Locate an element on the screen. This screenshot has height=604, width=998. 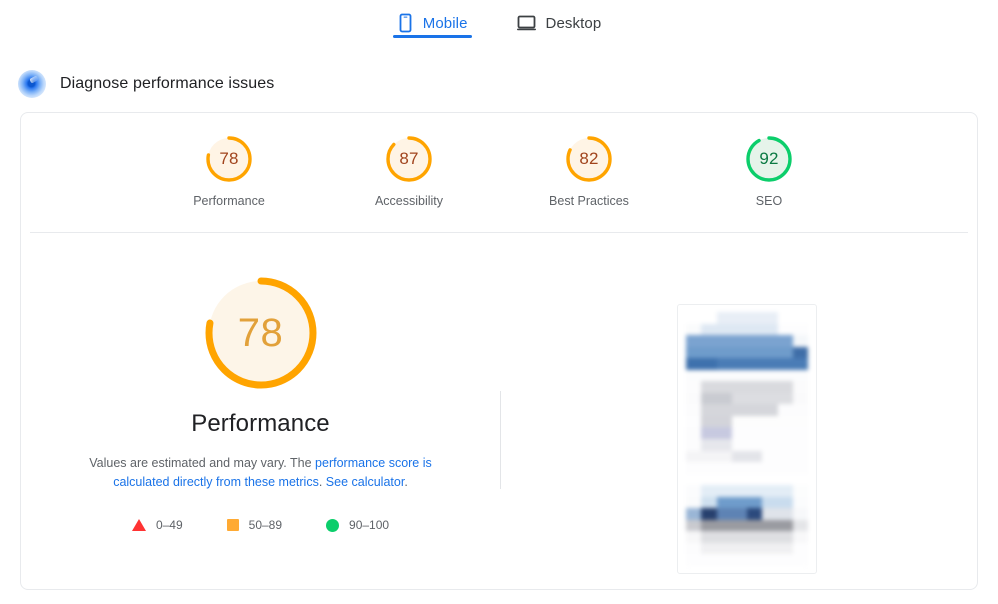
gauge-primary-value: 78 is located at coordinates (260, 332).